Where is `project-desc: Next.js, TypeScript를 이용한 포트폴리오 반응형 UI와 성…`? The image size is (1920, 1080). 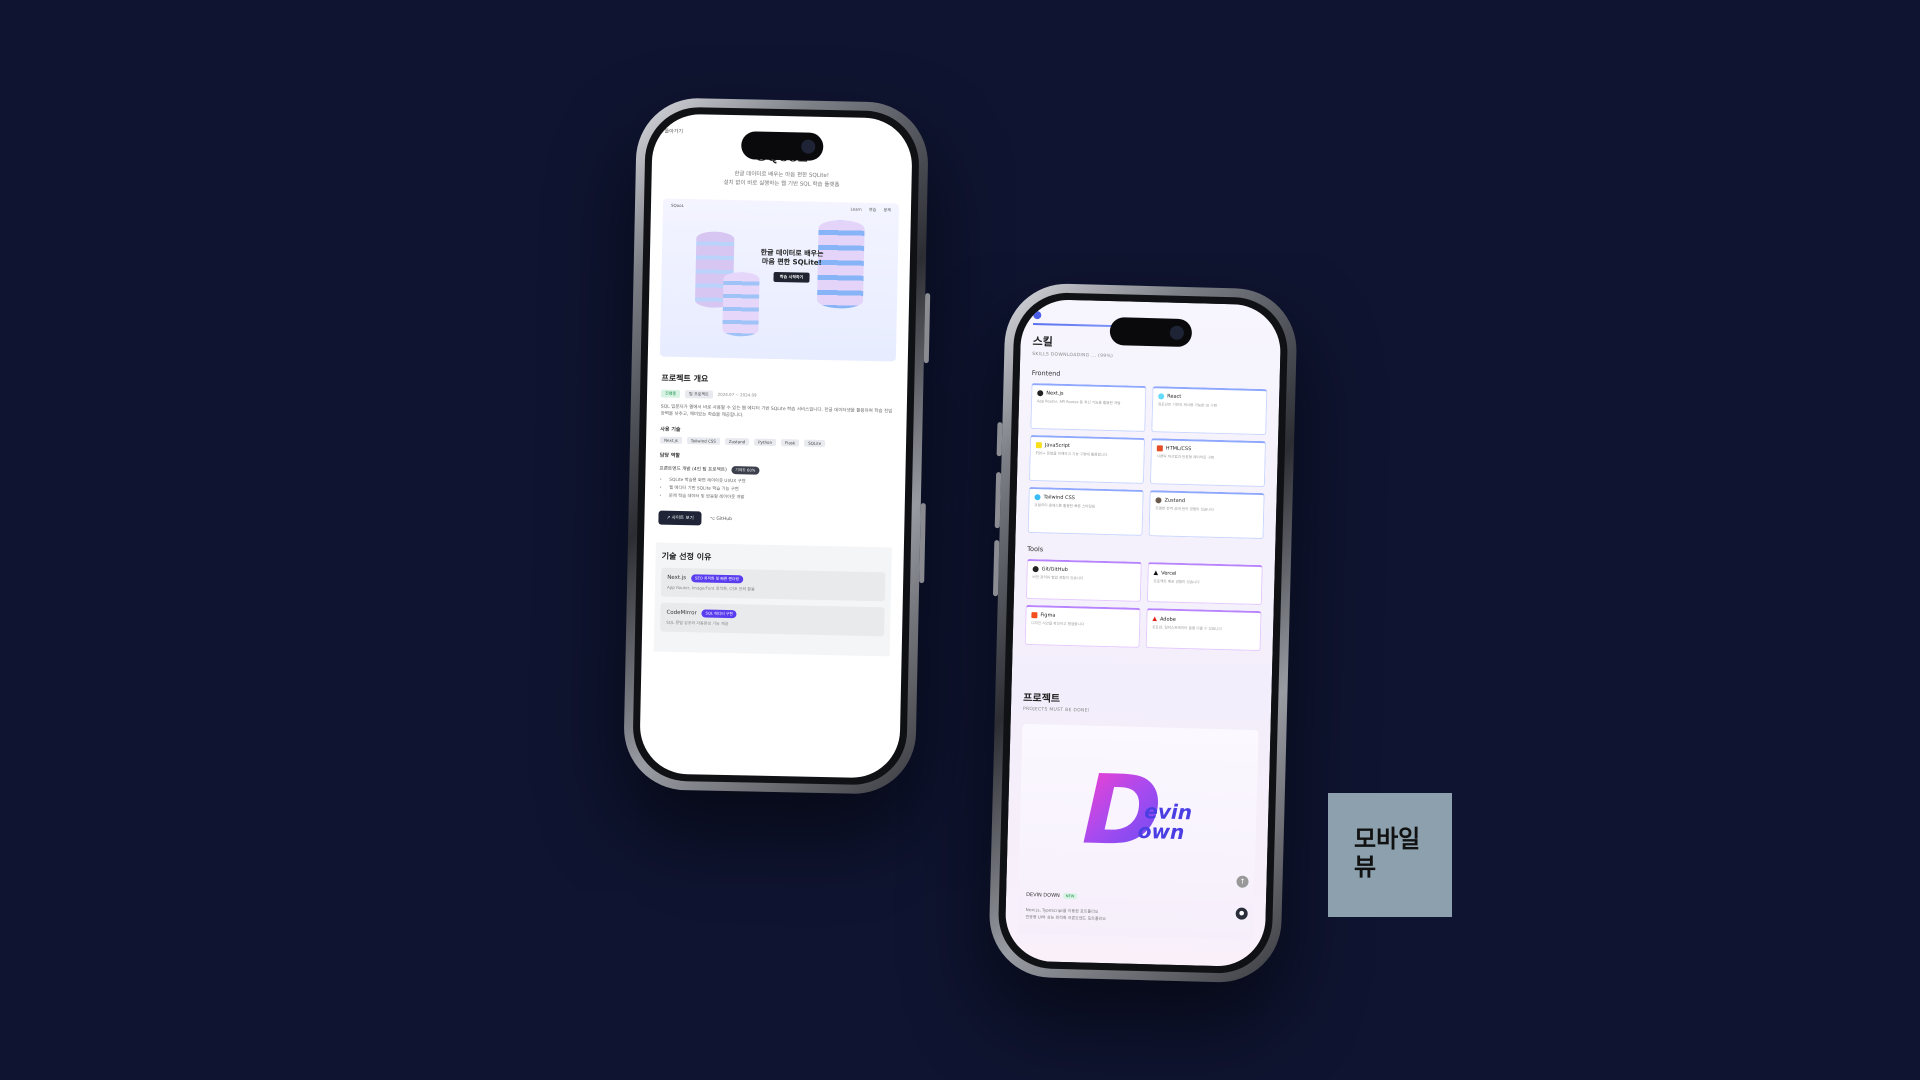 project-desc: Next.js, TypeScript를 이용한 포트폴리오 반응형 UI와 성… is located at coordinates (1065, 914).